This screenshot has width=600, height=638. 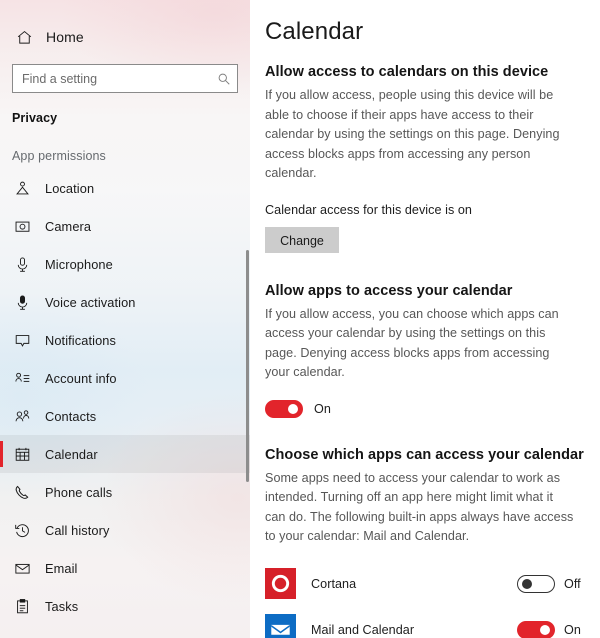 I want to click on page-title: Calendar, so click(x=314, y=31).